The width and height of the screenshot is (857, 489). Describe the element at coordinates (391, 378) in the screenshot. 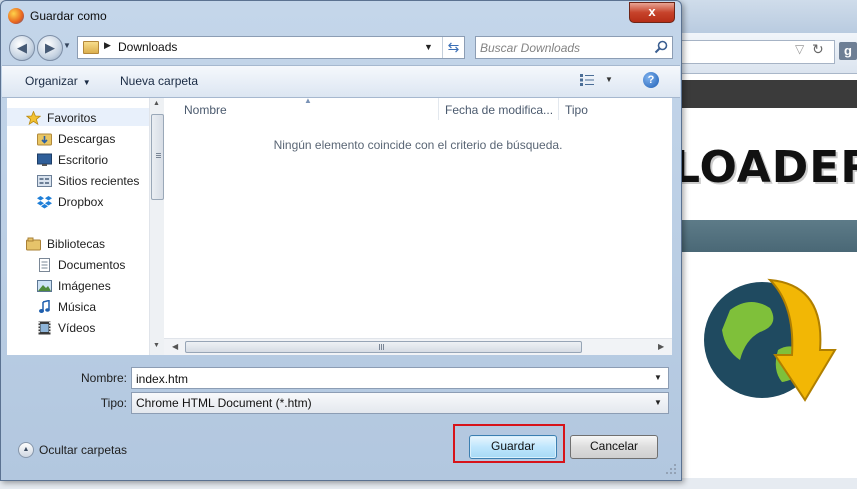

I see `filename-input` at that location.